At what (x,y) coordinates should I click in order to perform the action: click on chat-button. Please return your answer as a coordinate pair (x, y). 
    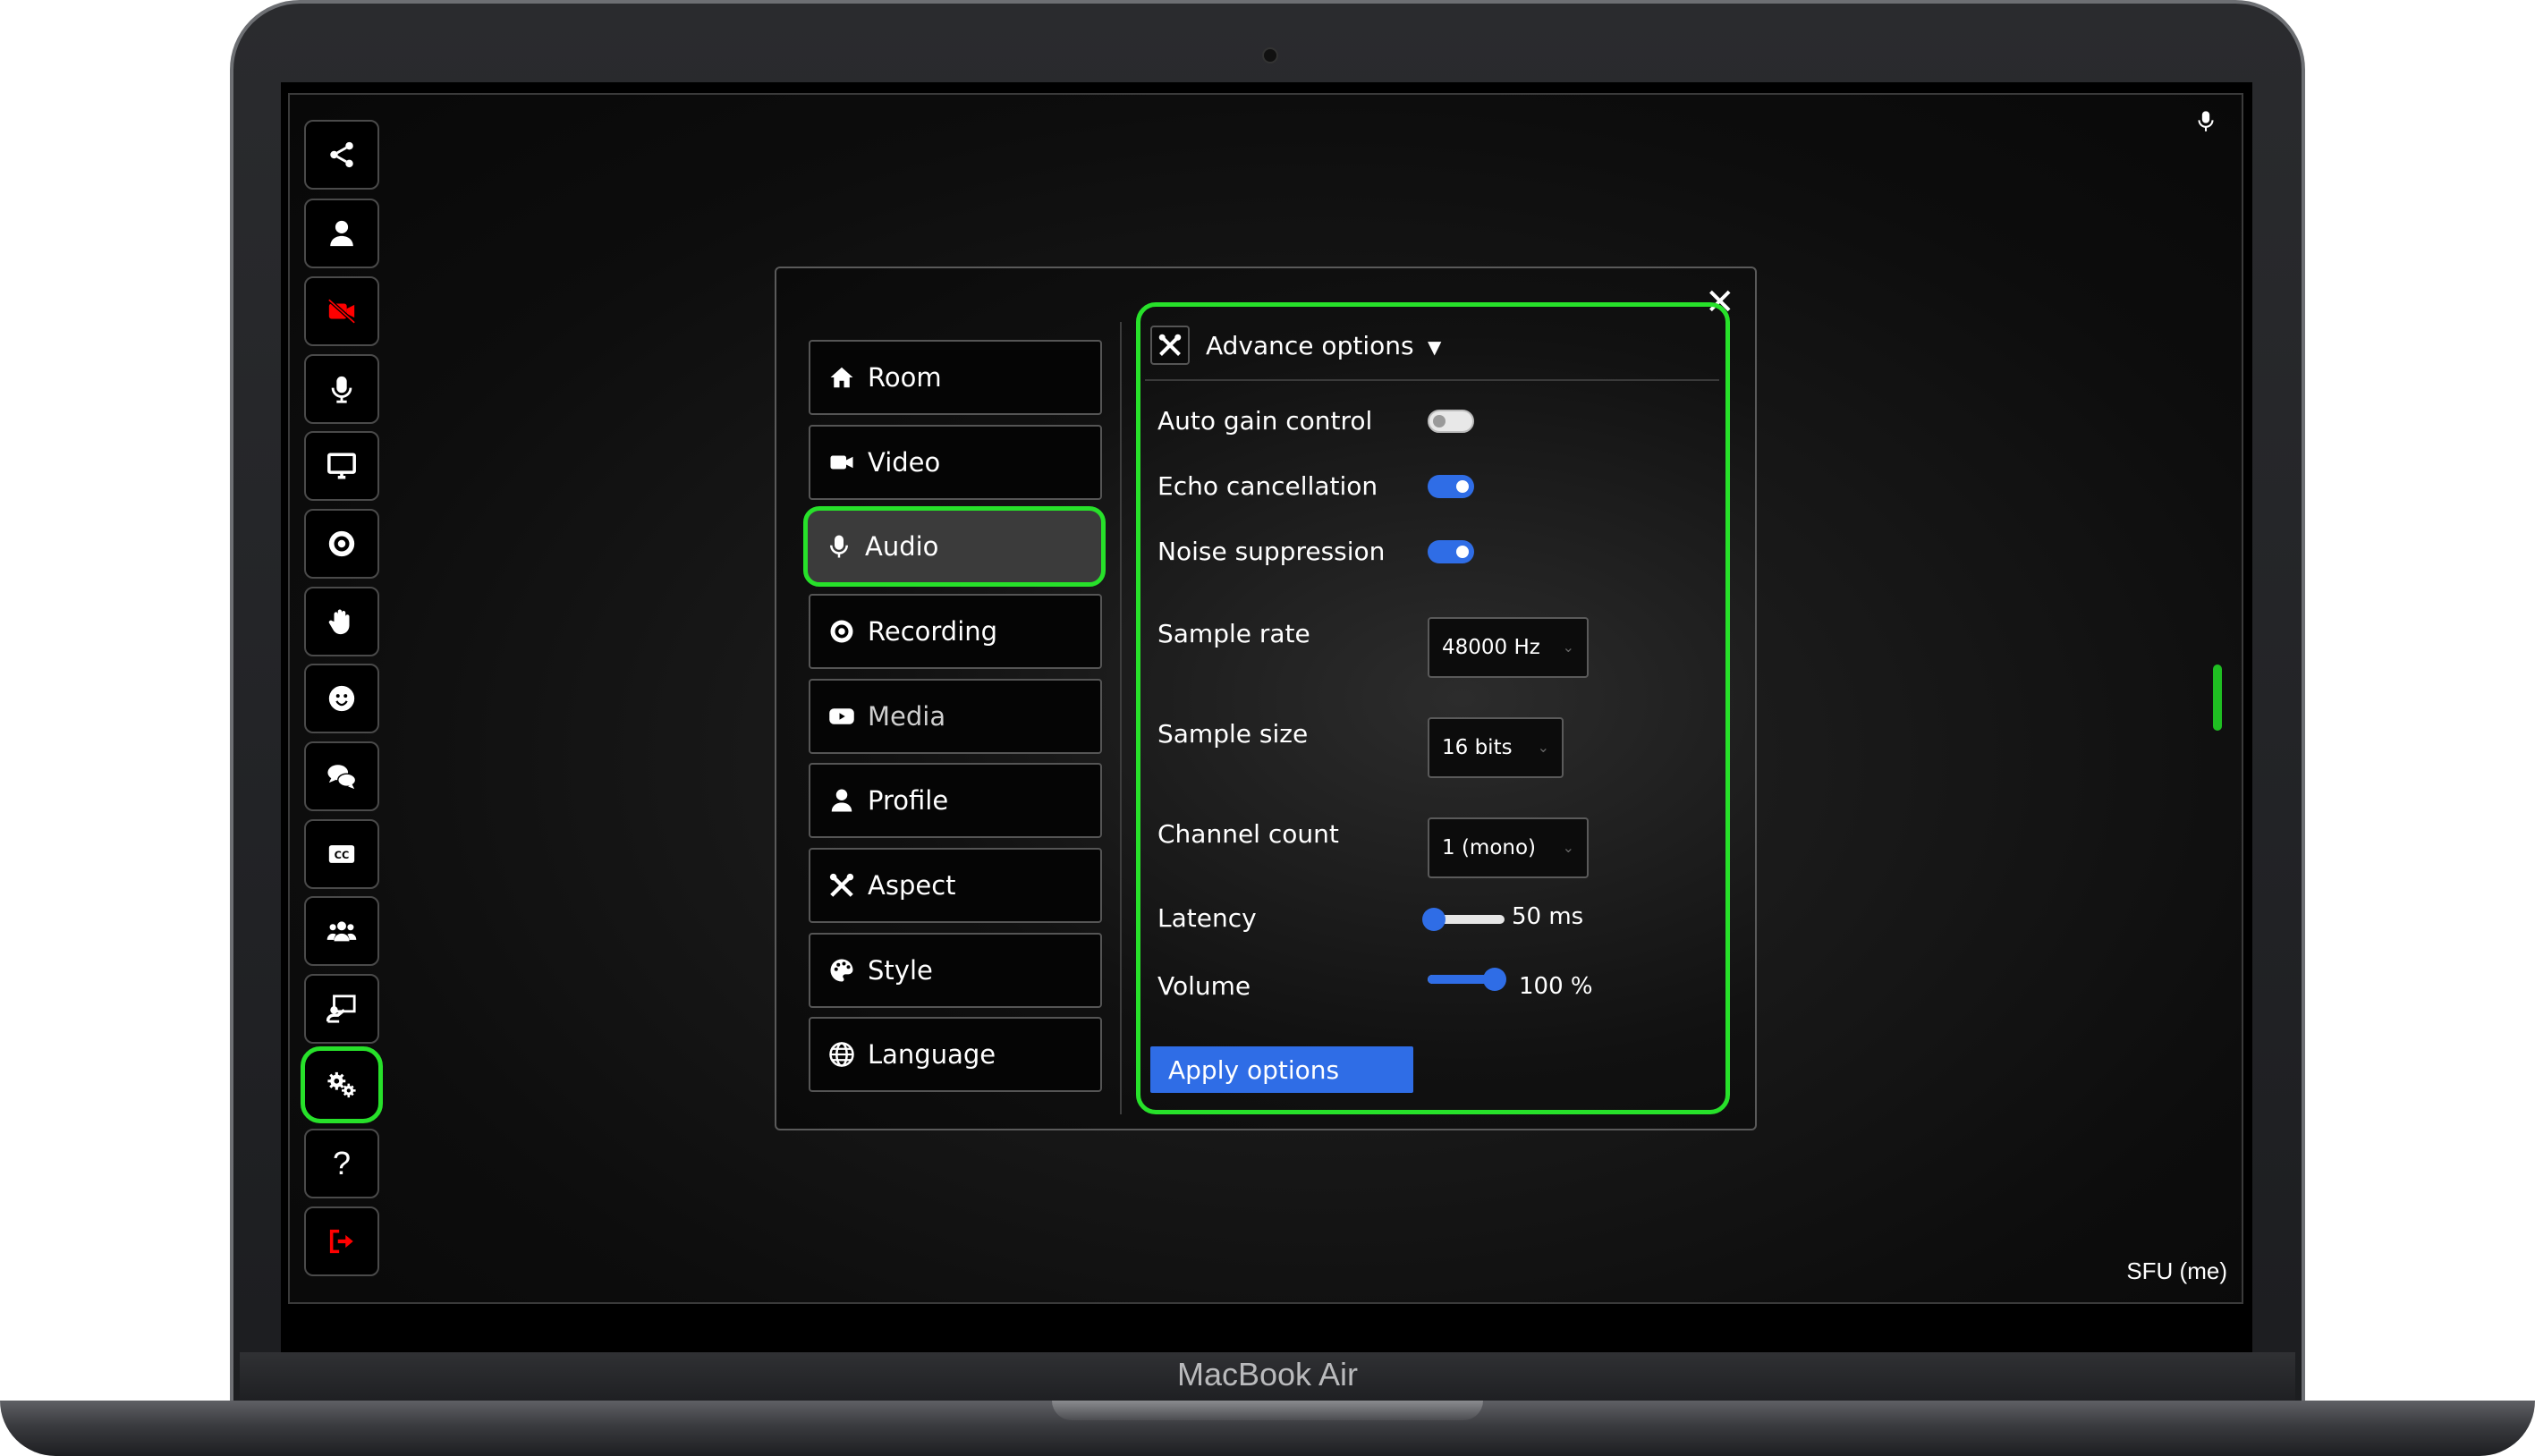
    Looking at the image, I should click on (341, 776).